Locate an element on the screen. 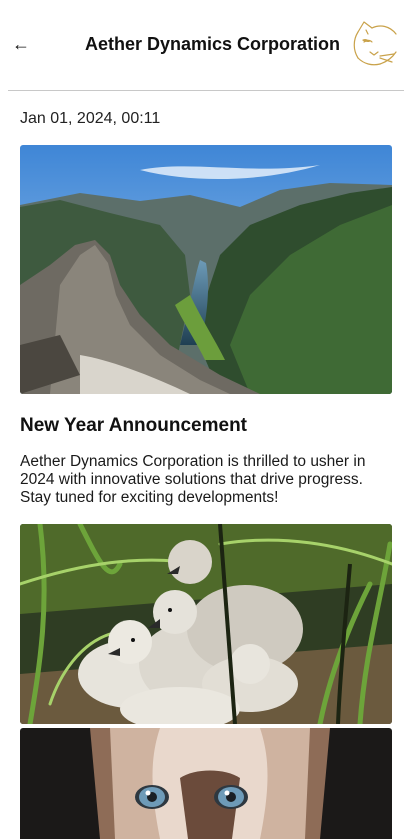 The height and width of the screenshot is (839, 412). back-button: ← is located at coordinates (22, 44).